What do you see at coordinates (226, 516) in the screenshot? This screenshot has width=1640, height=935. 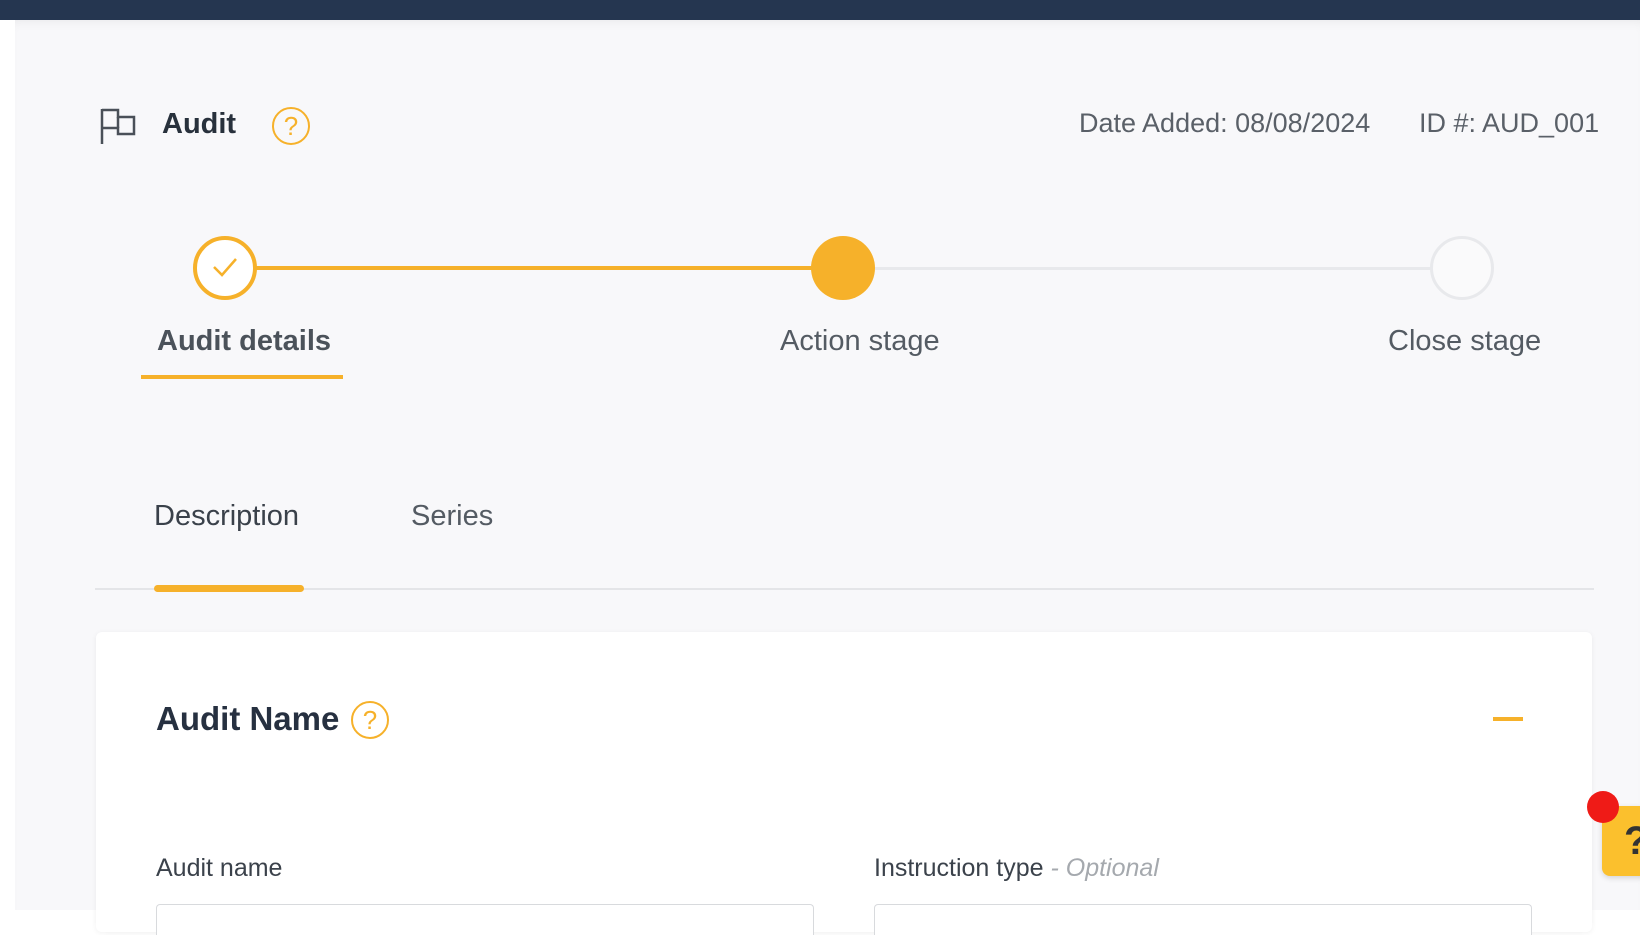 I see `tab-description: Description` at bounding box center [226, 516].